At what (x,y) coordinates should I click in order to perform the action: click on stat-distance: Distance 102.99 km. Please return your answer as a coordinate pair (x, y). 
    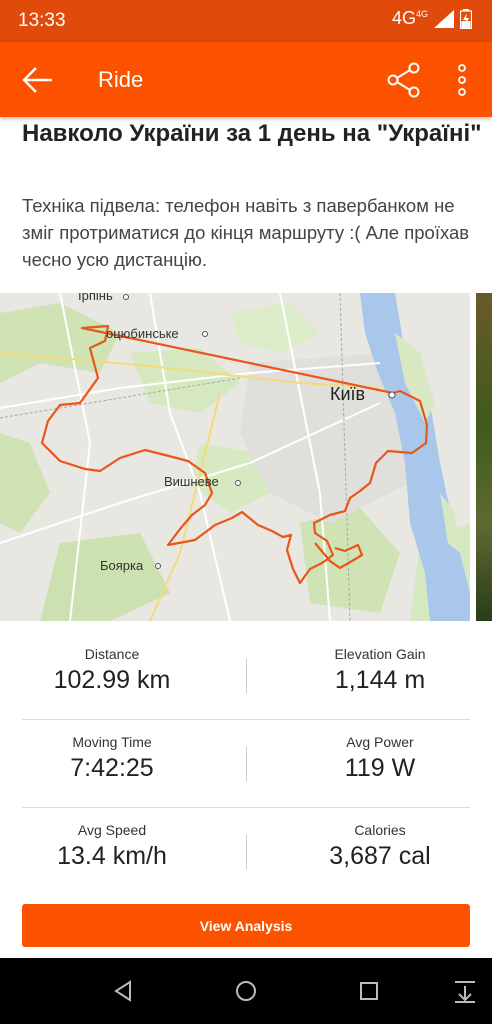
    Looking at the image, I should click on (112, 663).